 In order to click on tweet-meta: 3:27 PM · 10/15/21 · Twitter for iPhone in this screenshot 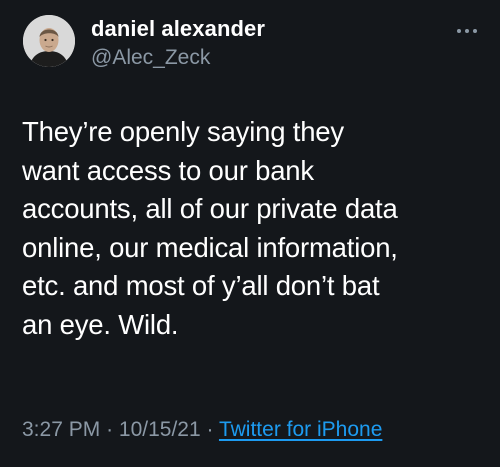, I will do `click(202, 430)`.